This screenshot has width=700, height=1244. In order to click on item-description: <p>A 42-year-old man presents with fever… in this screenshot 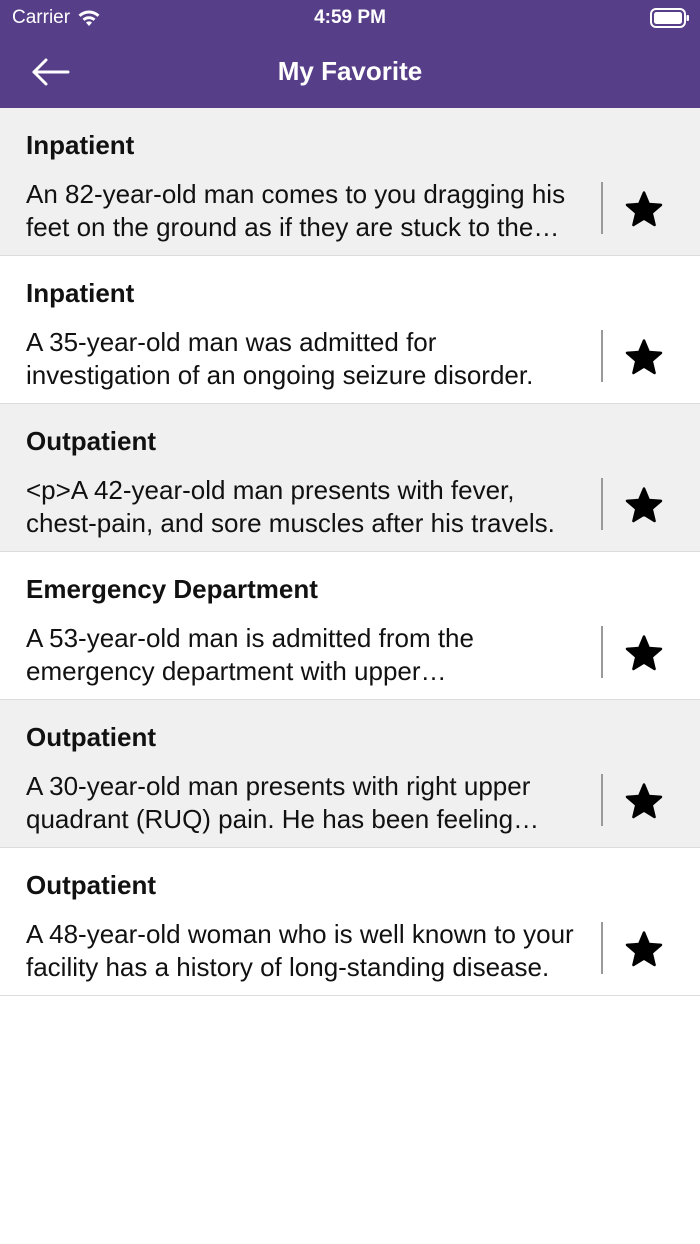, I will do `click(290, 506)`.